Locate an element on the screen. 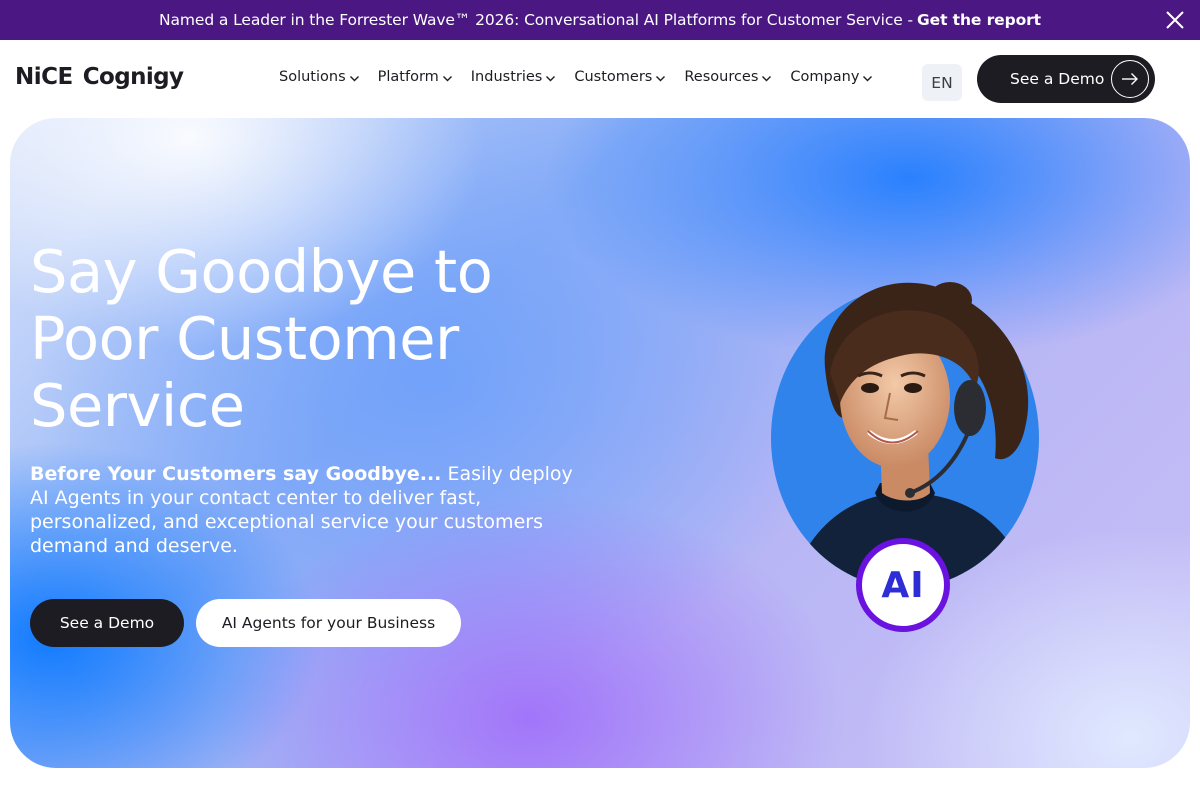 This screenshot has height=800, width=1200. nav-label: Customers is located at coordinates (613, 77).